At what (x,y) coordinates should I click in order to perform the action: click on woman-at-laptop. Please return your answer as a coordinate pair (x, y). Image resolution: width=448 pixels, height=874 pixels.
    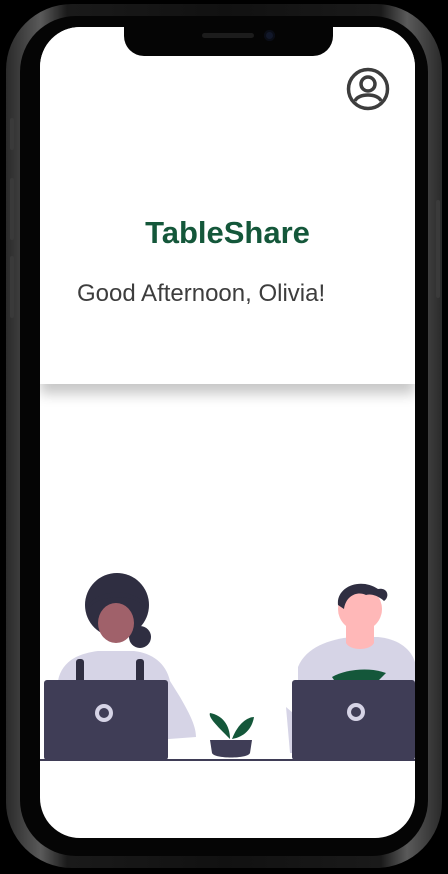
    Looking at the image, I should click on (120, 666).